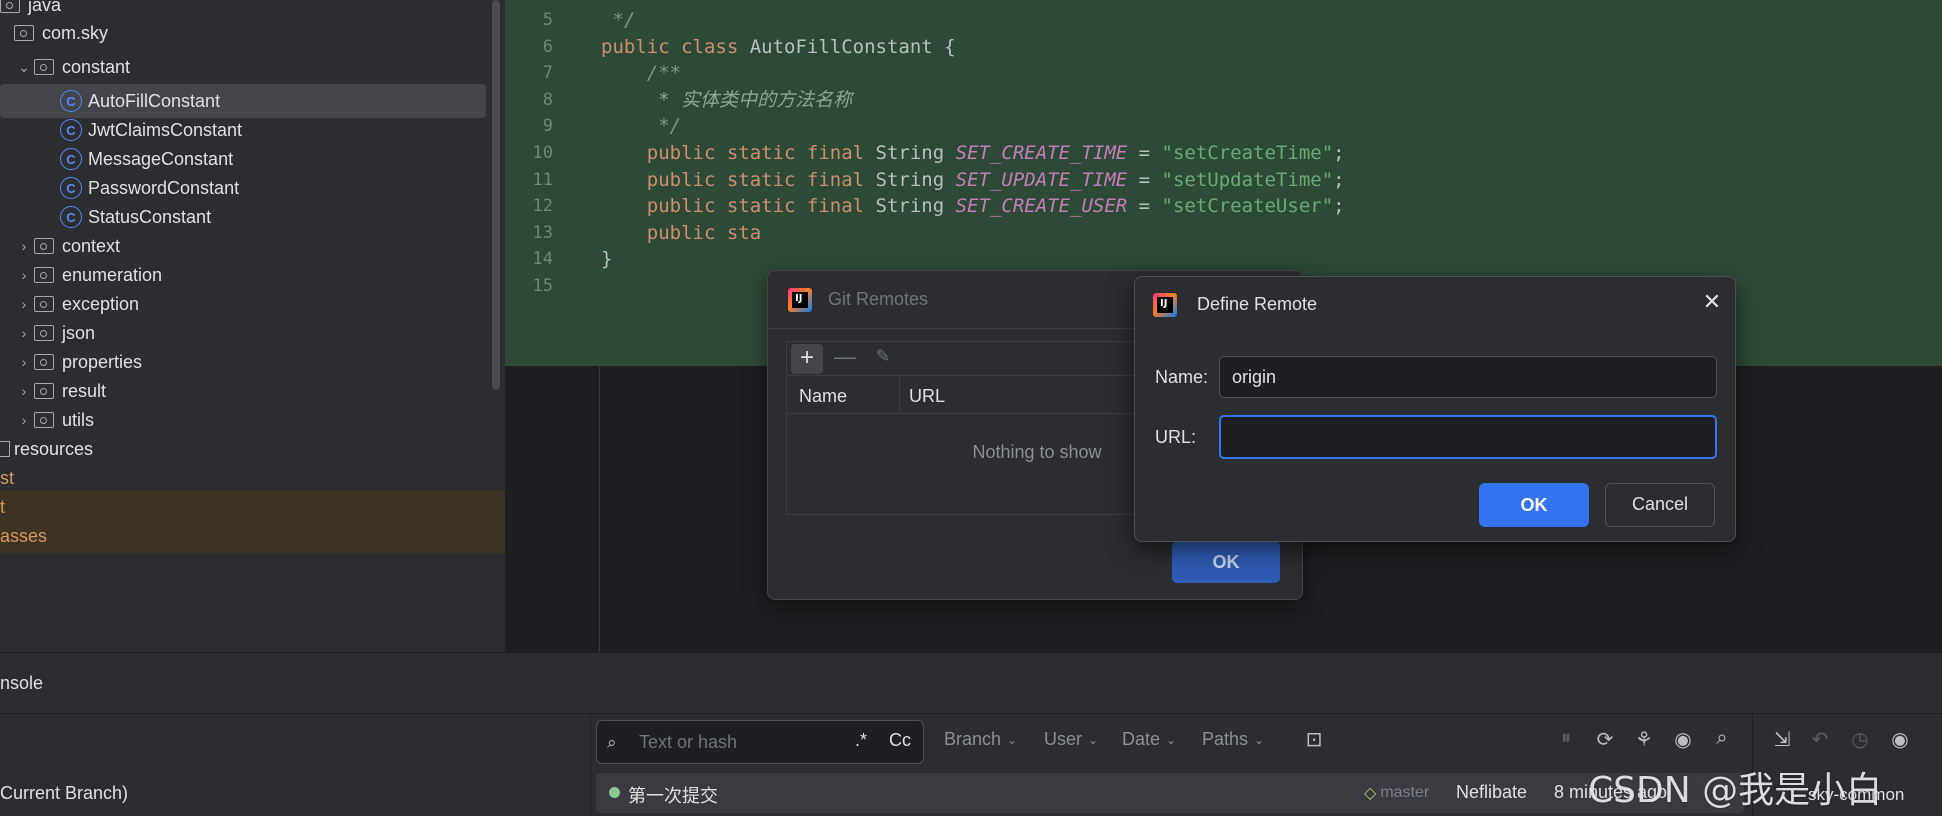  What do you see at coordinates (164, 187) in the screenshot?
I see `tree-item-label: PasswordConstant` at bounding box center [164, 187].